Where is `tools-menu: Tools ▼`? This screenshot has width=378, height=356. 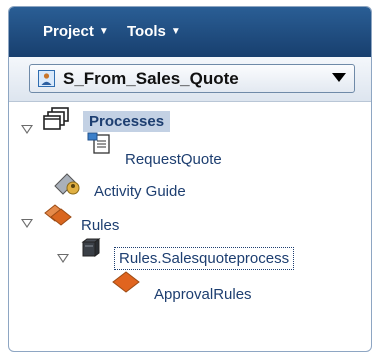
tools-menu: Tools ▼ is located at coordinates (154, 31).